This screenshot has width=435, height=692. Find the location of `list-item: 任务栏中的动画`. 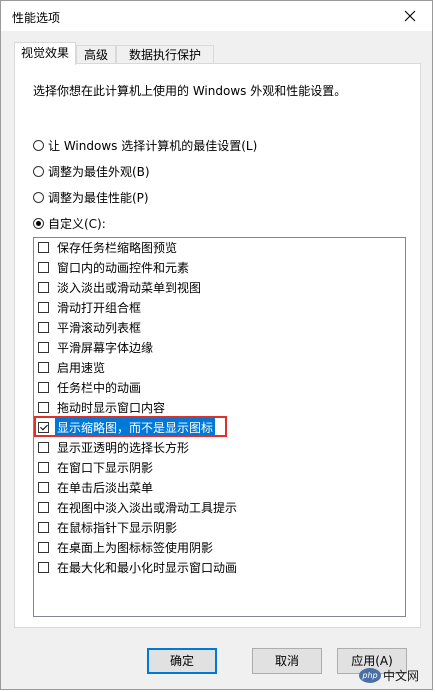

list-item: 任务栏中的动画 is located at coordinates (90, 387).